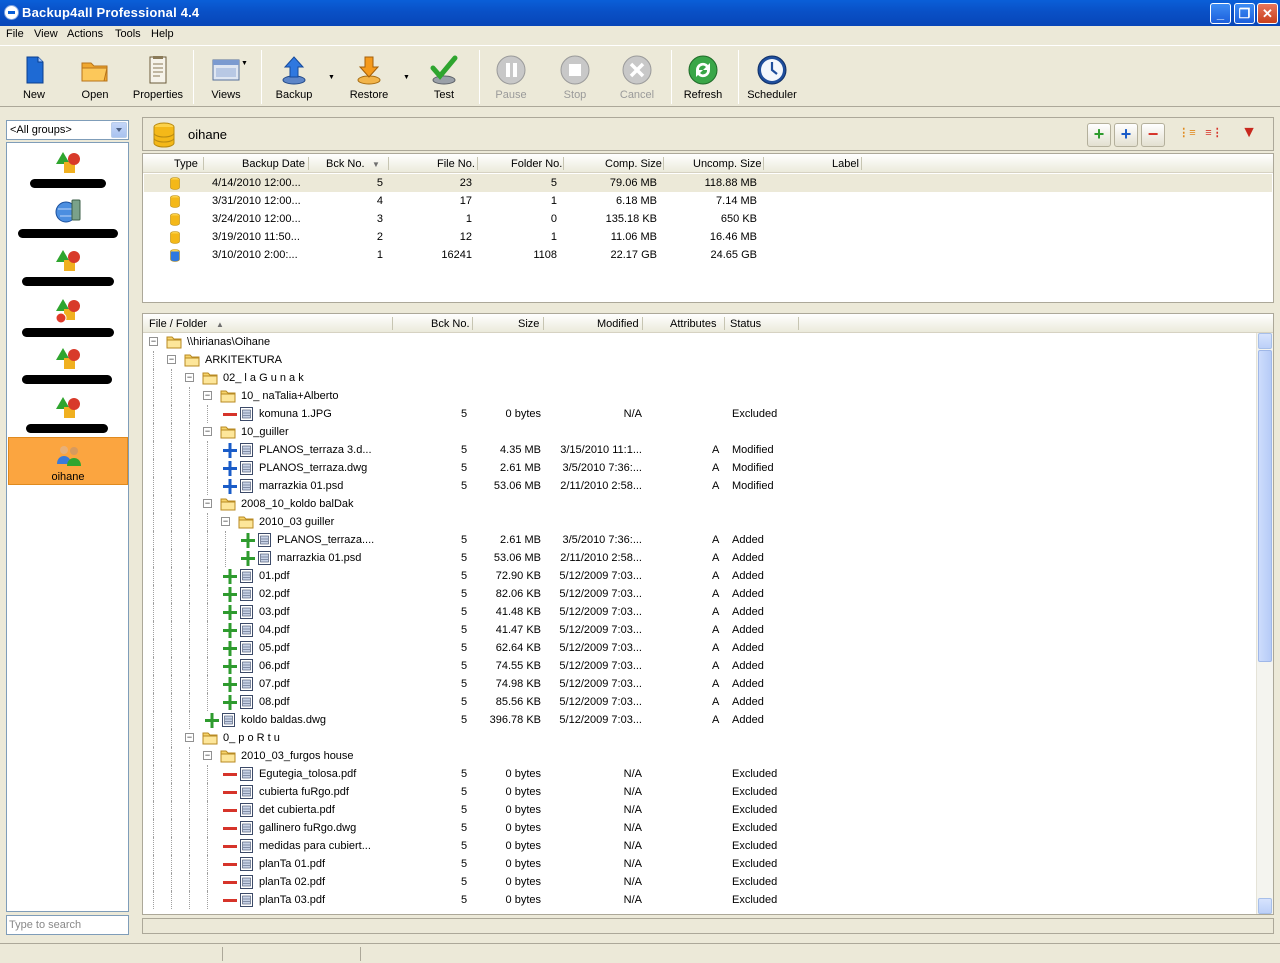  What do you see at coordinates (699, 810) in the screenshot?
I see `tree-file-row: det cubierta.pdf 5 0 bytes N/A Excluded` at bounding box center [699, 810].